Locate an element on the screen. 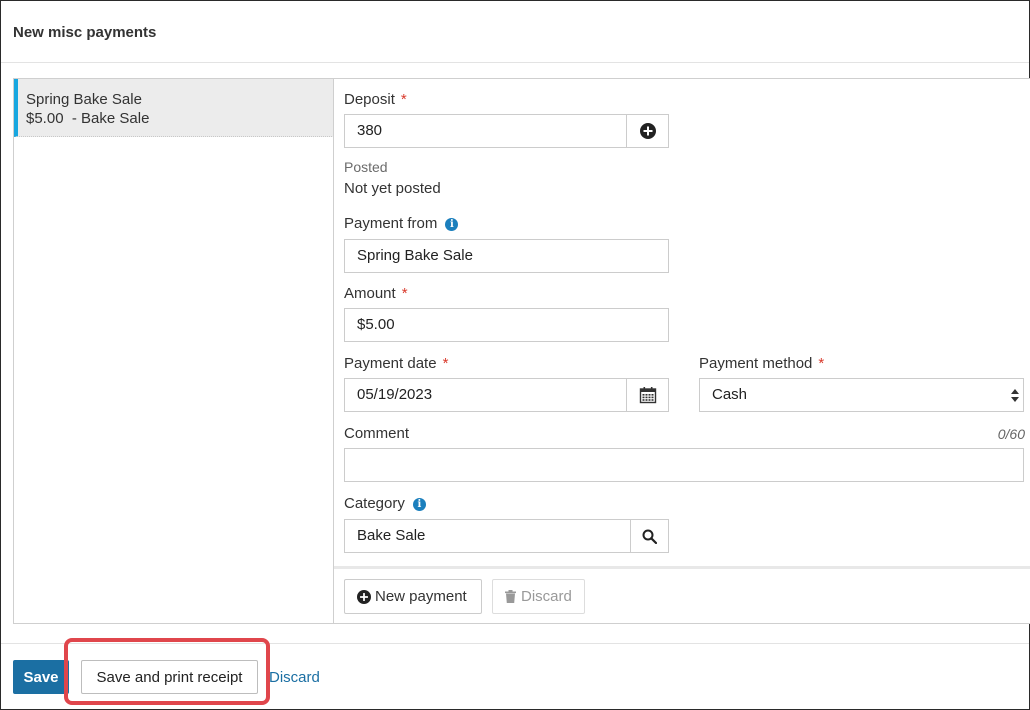  new-payment-button: New payment is located at coordinates (413, 596).